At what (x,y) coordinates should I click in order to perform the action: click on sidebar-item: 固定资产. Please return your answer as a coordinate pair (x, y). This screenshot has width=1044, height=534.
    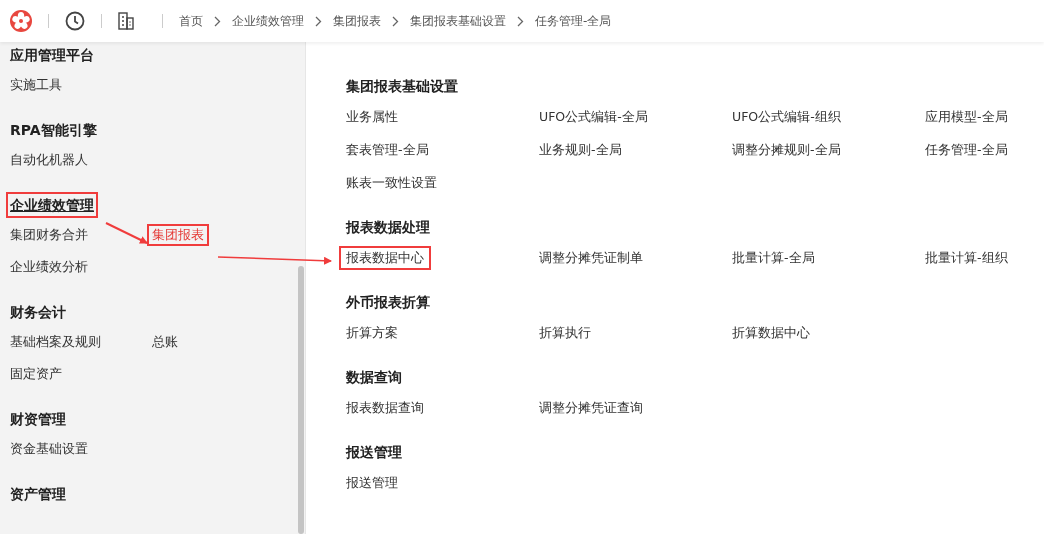
    Looking at the image, I should click on (36, 374).